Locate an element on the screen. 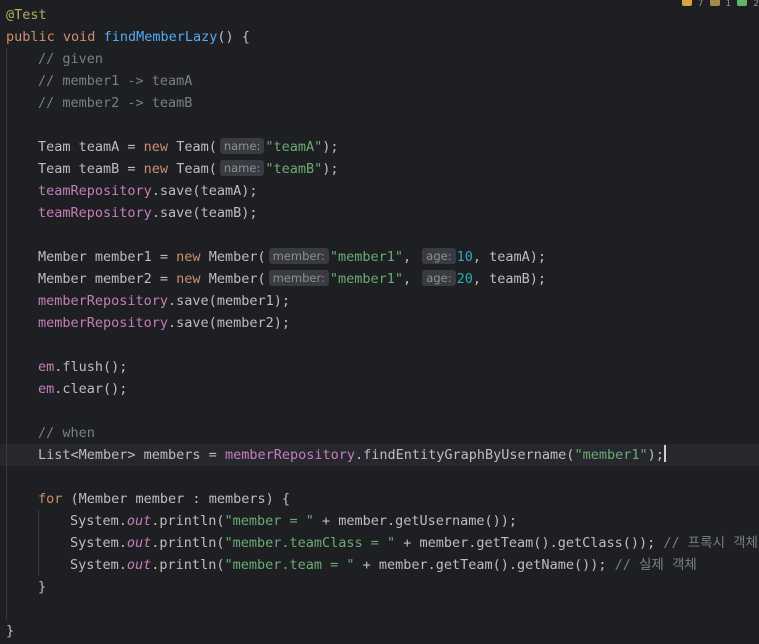  code-line-7: Team teamA = new Team(name: "teamA"); is located at coordinates (379, 147).